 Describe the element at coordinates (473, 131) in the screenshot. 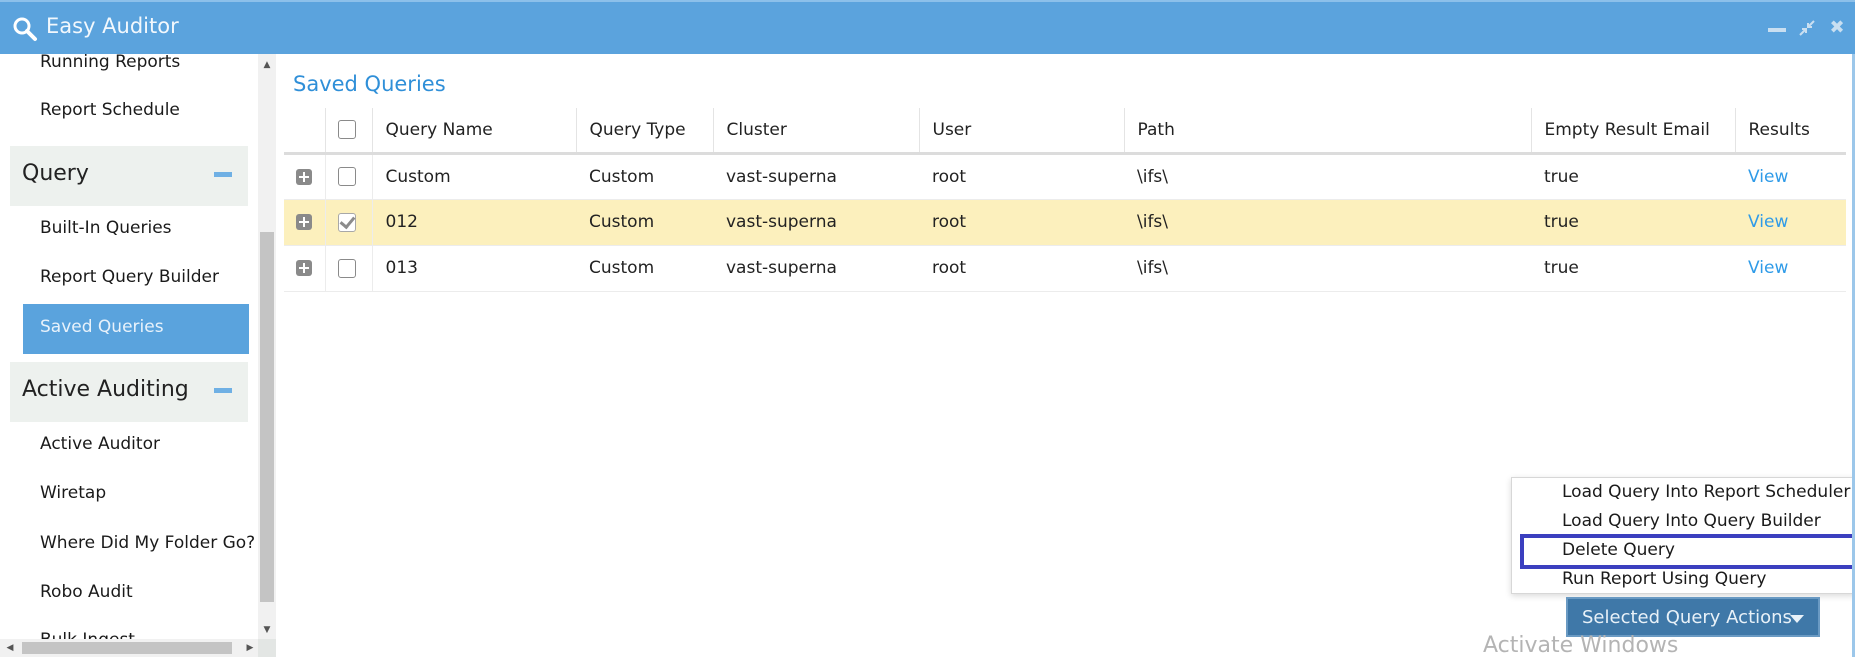

I see `column-header-query-name: Query Name` at that location.